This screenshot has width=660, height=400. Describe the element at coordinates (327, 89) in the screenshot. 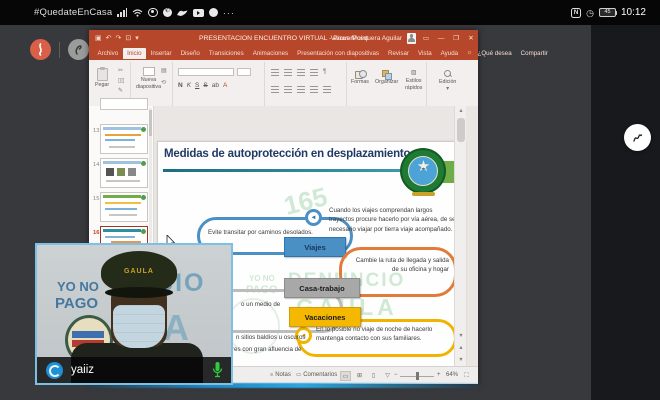

I see `columns-button` at that location.